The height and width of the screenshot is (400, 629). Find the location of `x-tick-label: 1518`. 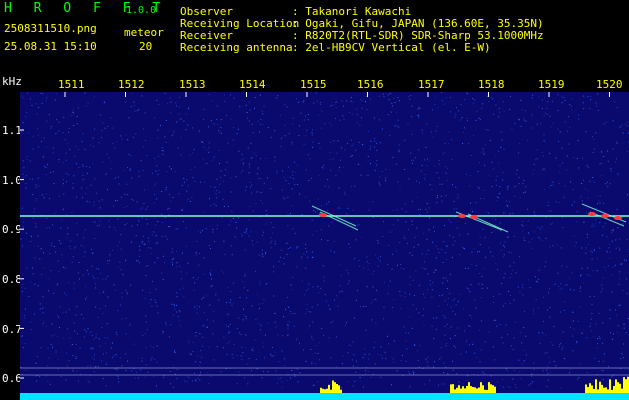

x-tick-label: 1518 is located at coordinates (491, 84).